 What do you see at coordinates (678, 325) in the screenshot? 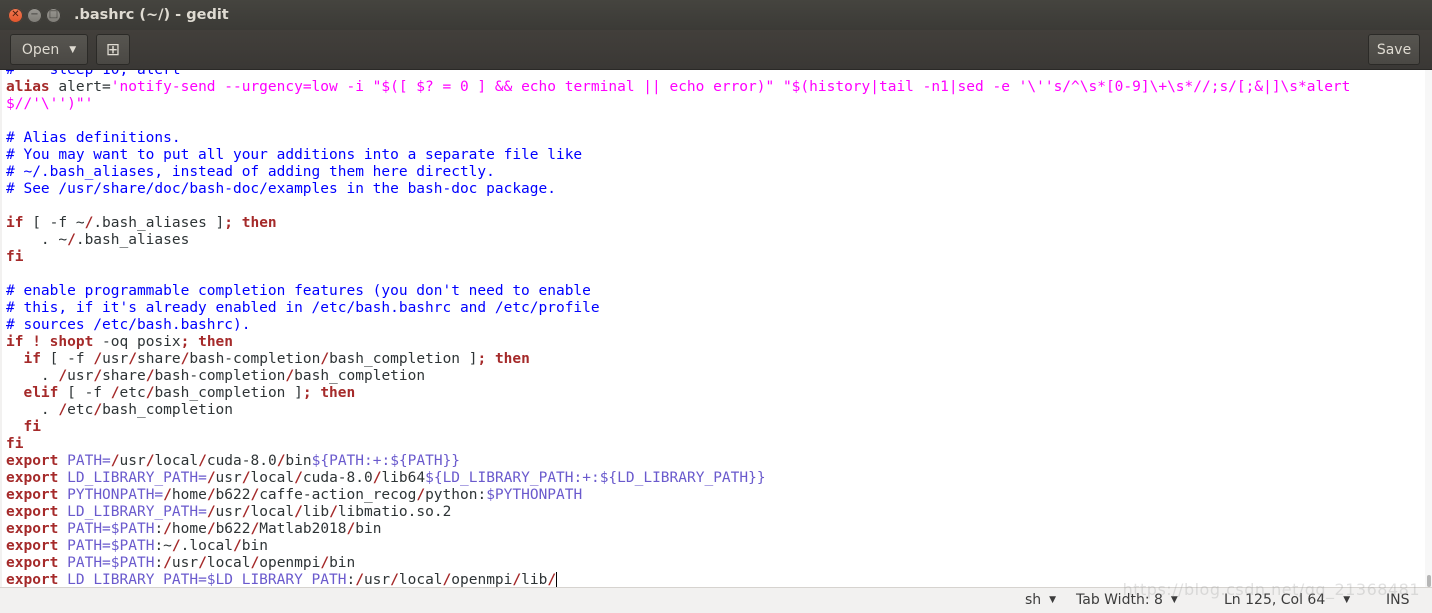
I see `code-line: # sources /etc/bash.bashrc).` at bounding box center [678, 325].